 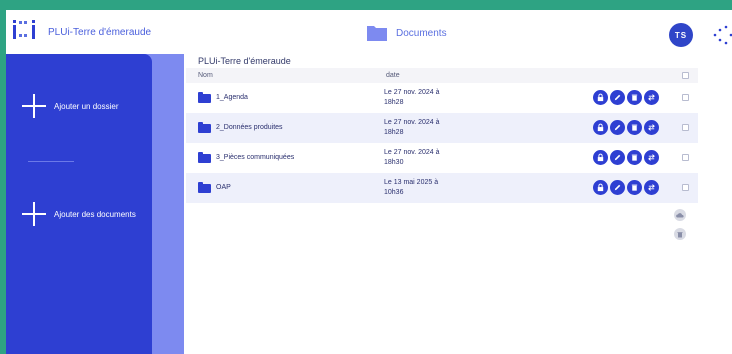 What do you see at coordinates (393, 75) in the screenshot?
I see `column-header-date: date` at bounding box center [393, 75].